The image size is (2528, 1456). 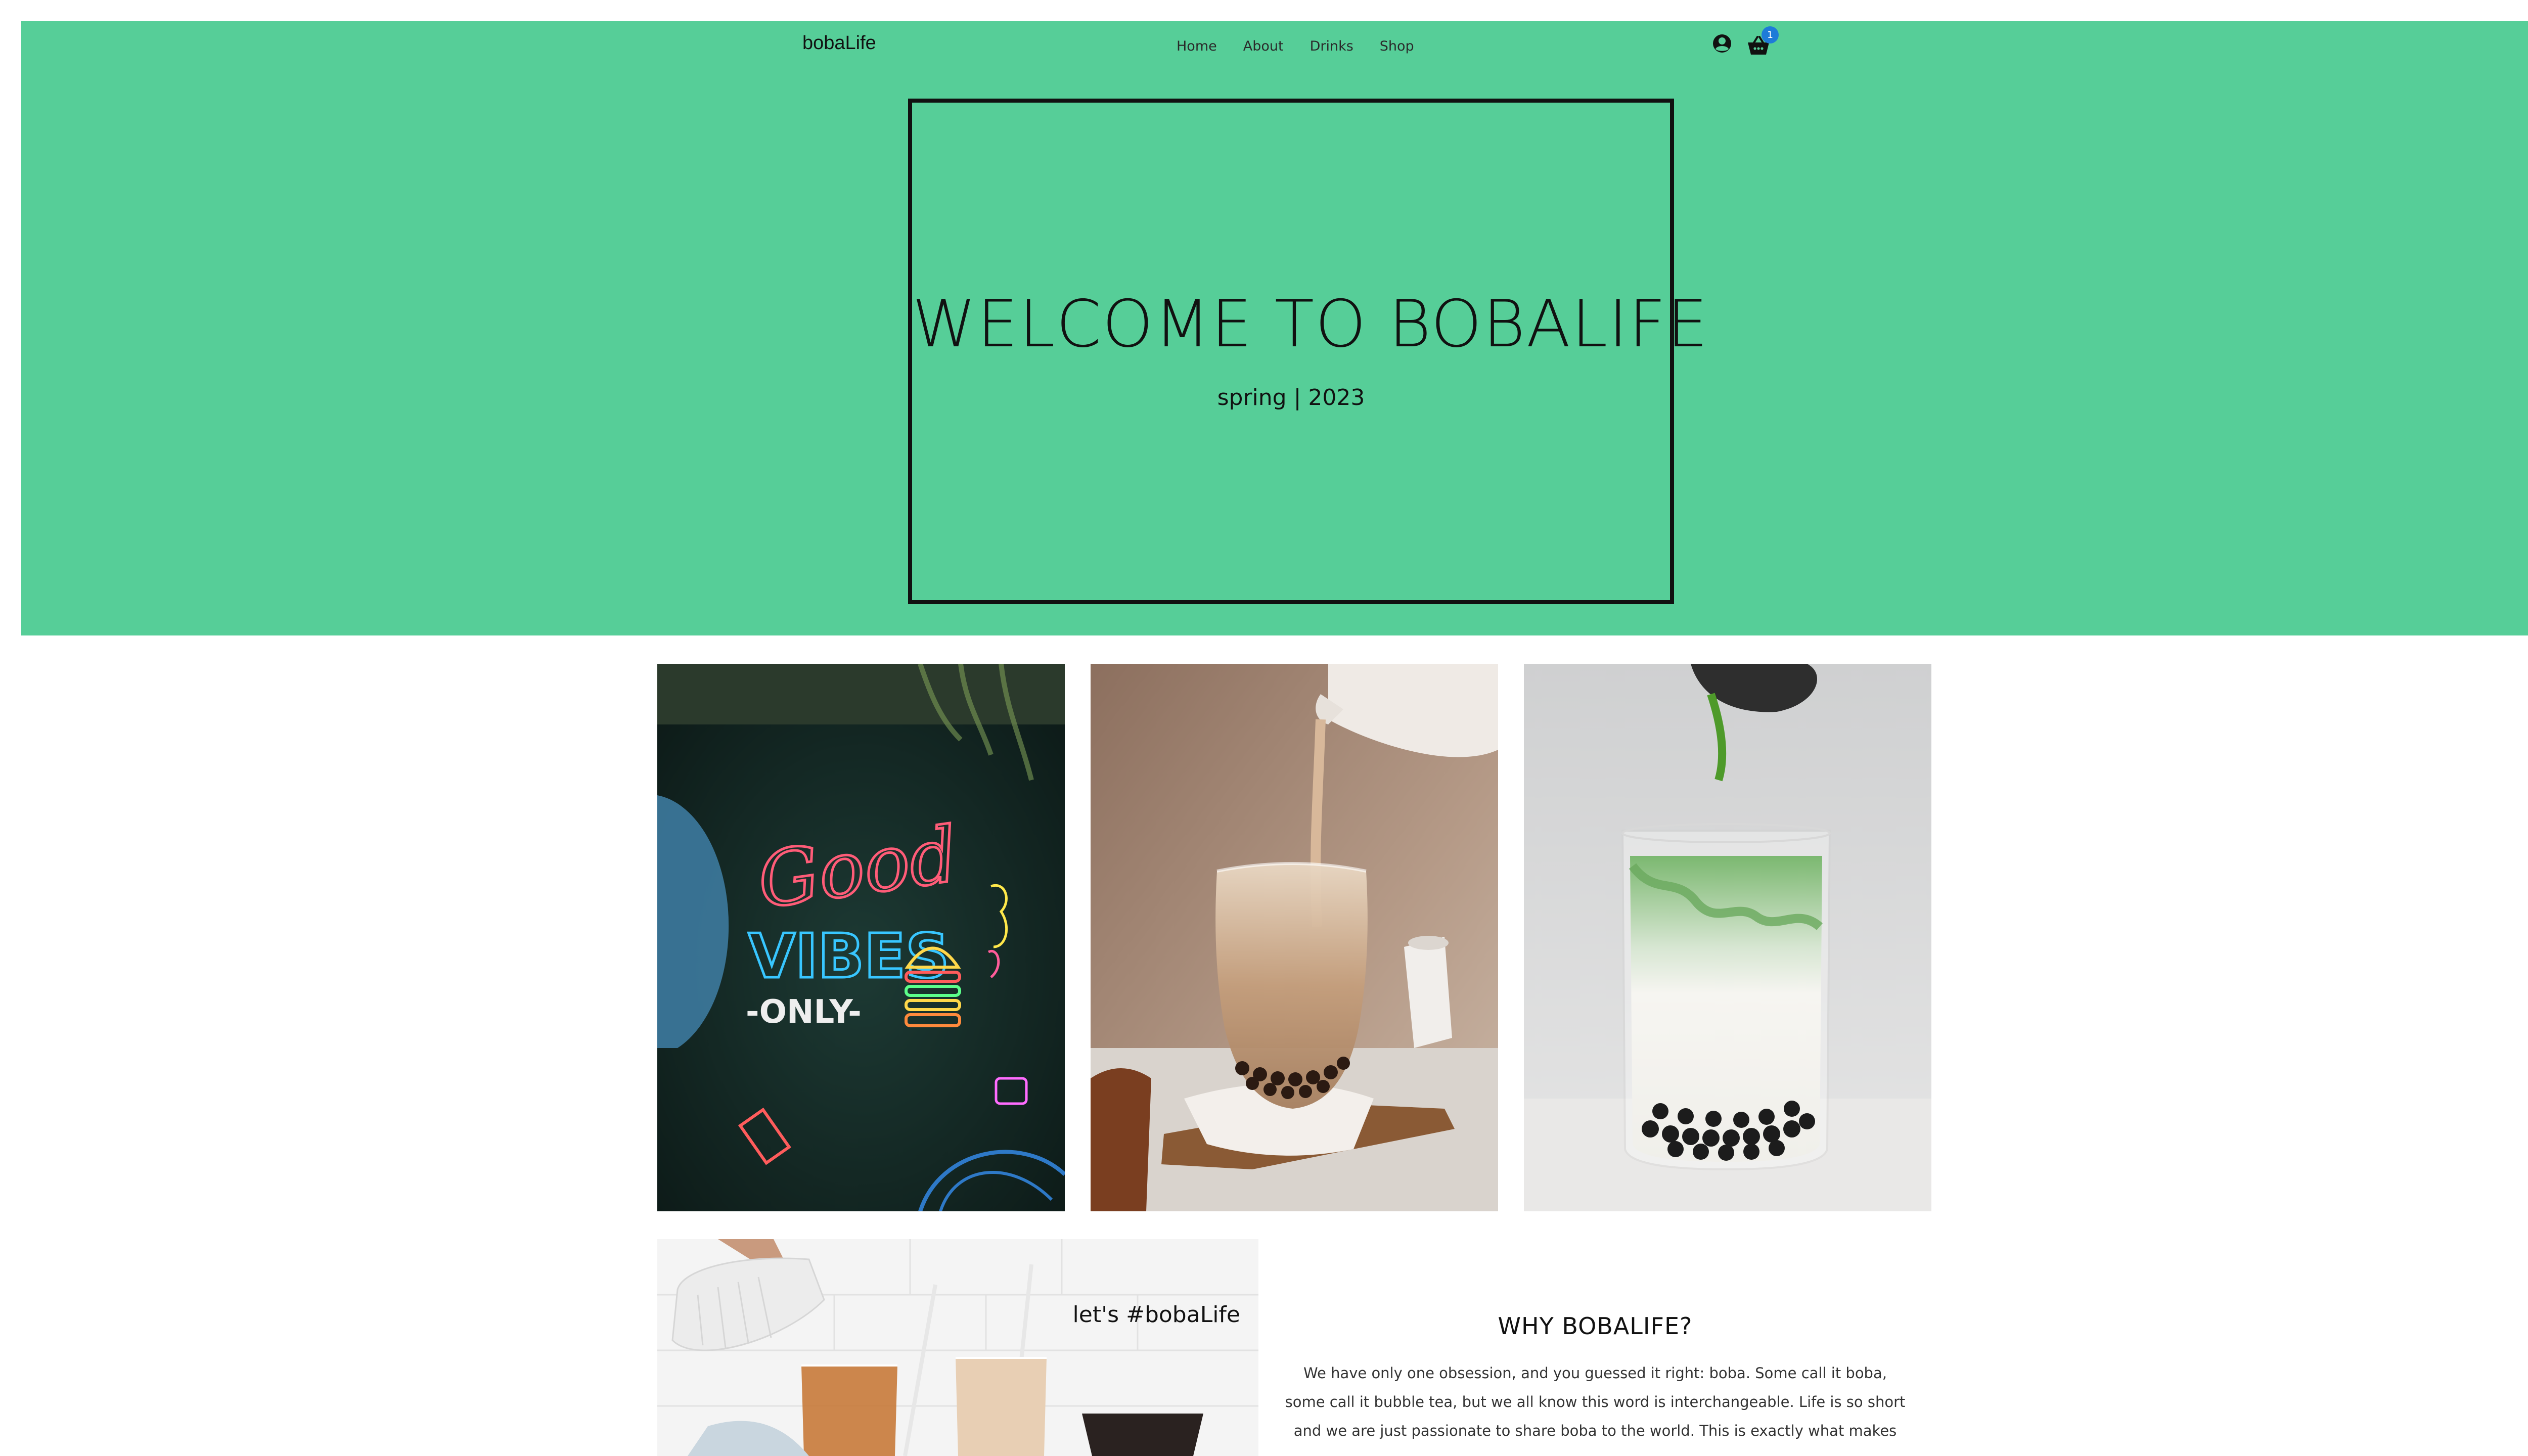 I want to click on why-title: WHY BOBALIFE?, so click(x=1596, y=1326).